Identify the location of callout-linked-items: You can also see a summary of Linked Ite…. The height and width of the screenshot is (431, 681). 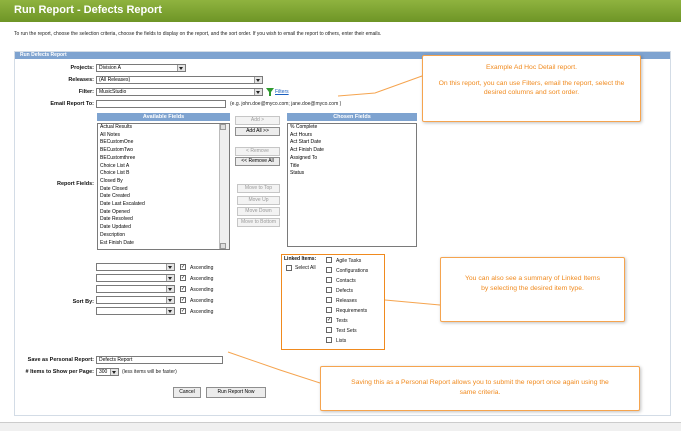
(532, 289).